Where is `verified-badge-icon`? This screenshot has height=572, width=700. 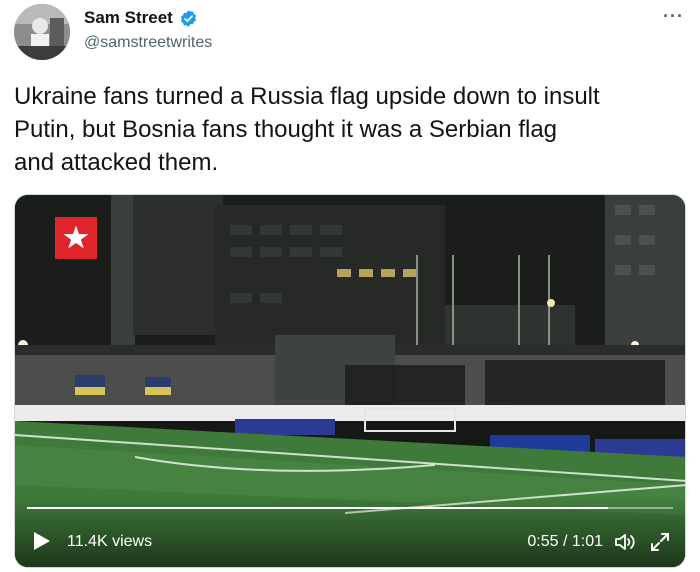
verified-badge-icon is located at coordinates (188, 18).